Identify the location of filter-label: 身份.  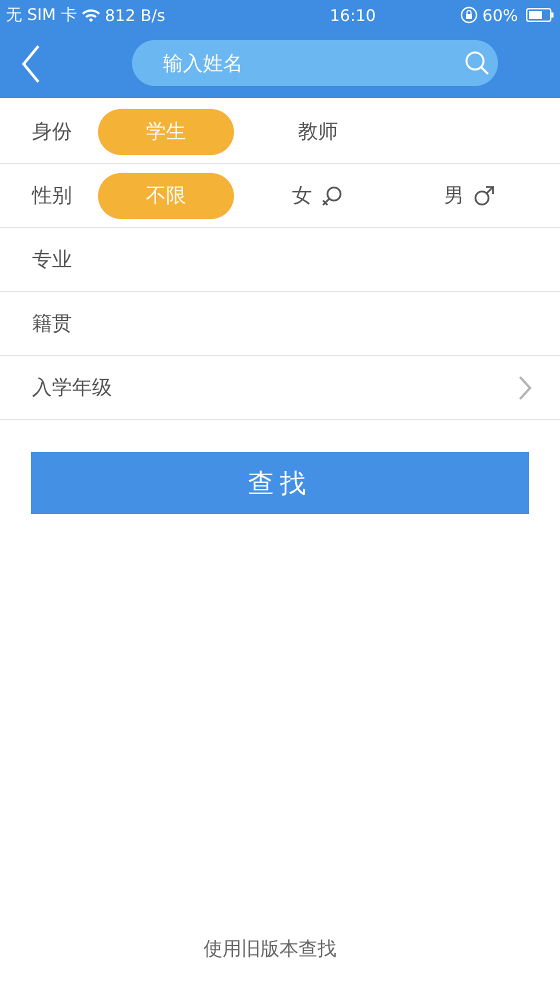
(52, 131).